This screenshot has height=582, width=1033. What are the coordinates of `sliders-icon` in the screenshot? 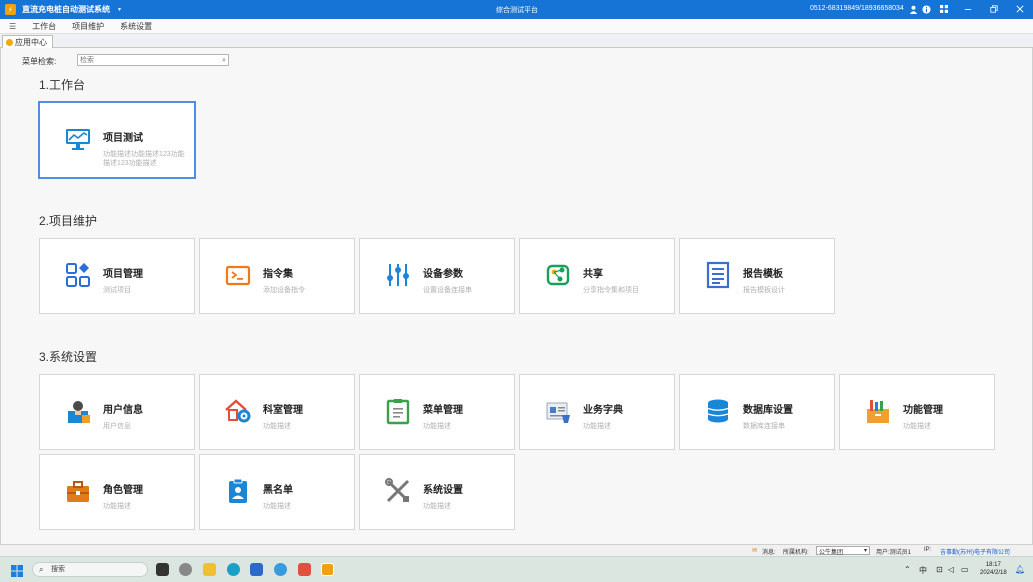 It's located at (398, 275).